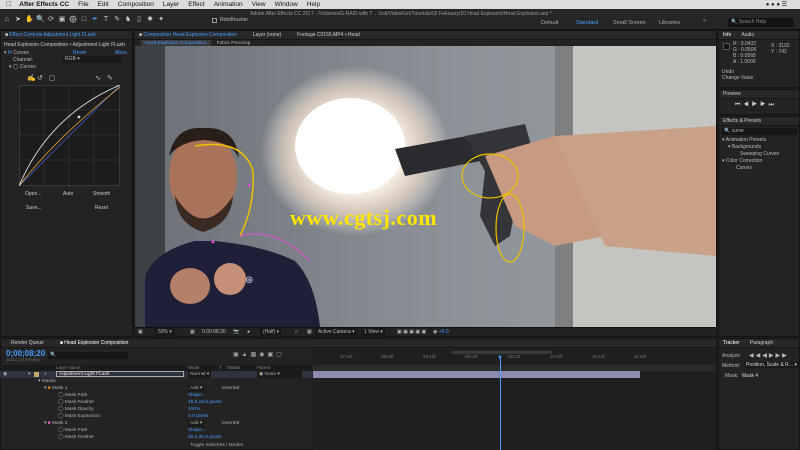 This screenshot has height=450, width=800. What do you see at coordinates (286, 4) in the screenshot?
I see `menu-window: Window` at bounding box center [286, 4].